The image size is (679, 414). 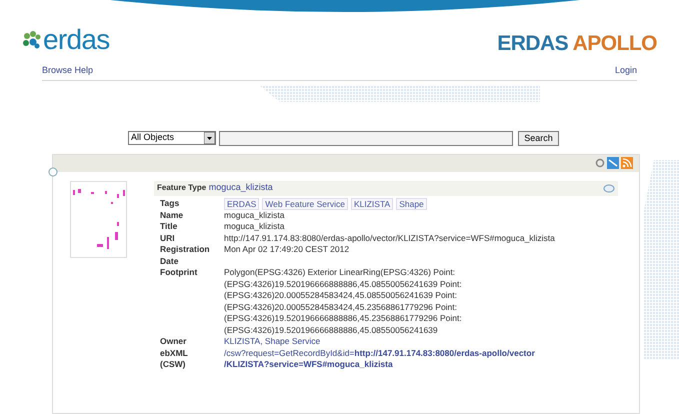 What do you see at coordinates (366, 138) in the screenshot?
I see `search-field` at bounding box center [366, 138].